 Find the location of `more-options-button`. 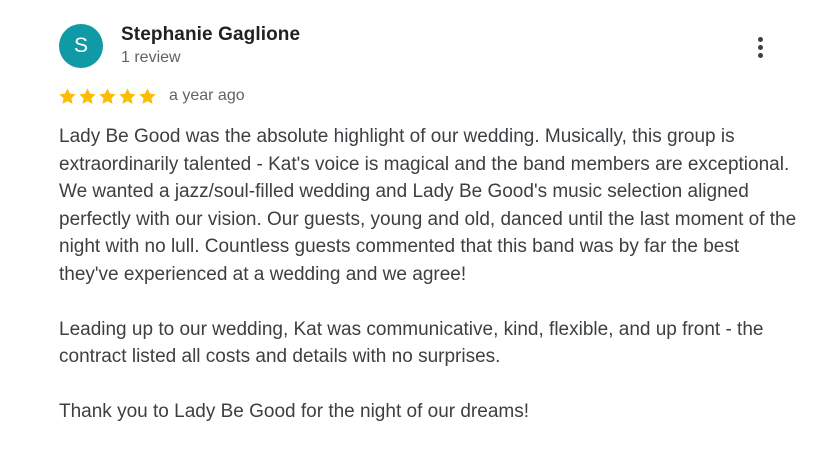

more-options-button is located at coordinates (760, 47).